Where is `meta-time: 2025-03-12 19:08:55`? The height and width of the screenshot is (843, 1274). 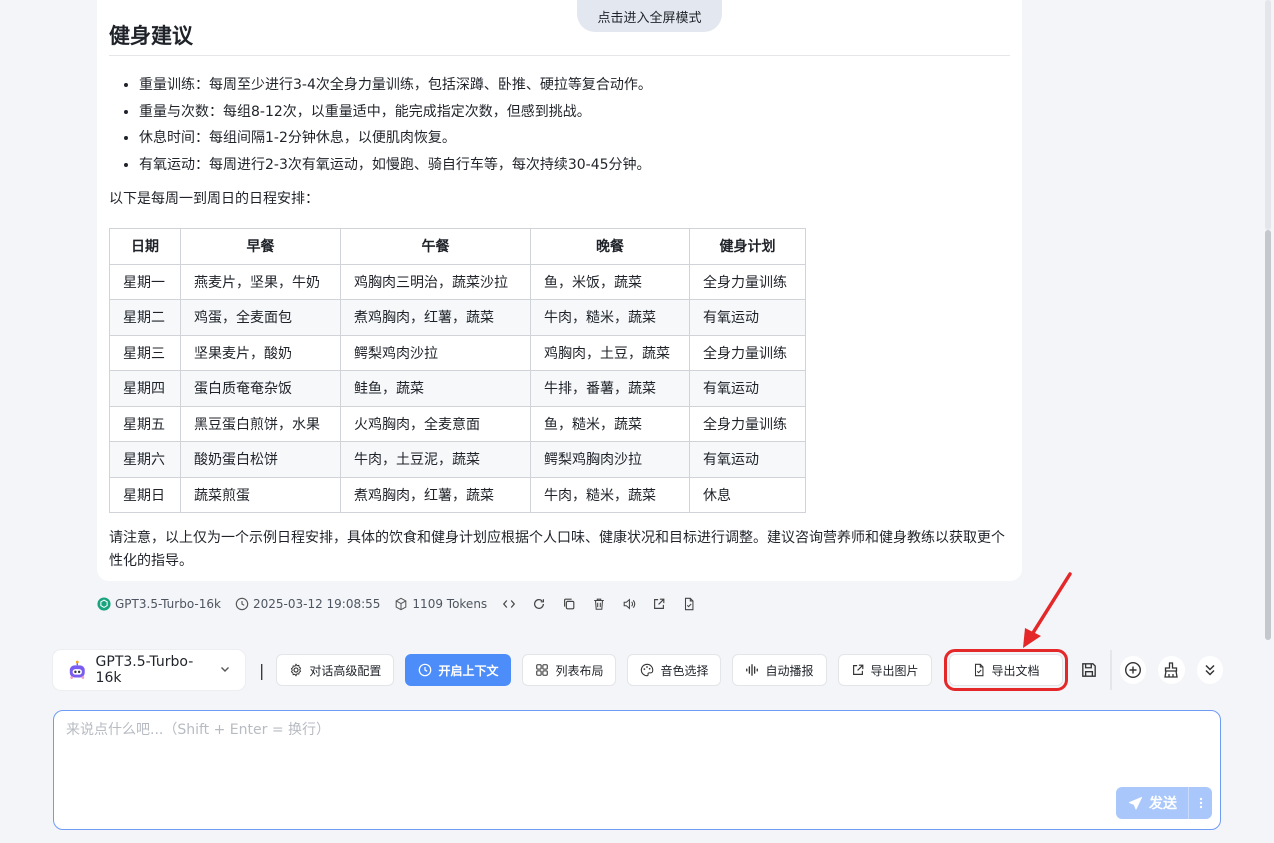 meta-time: 2025-03-12 19:08:55 is located at coordinates (307, 604).